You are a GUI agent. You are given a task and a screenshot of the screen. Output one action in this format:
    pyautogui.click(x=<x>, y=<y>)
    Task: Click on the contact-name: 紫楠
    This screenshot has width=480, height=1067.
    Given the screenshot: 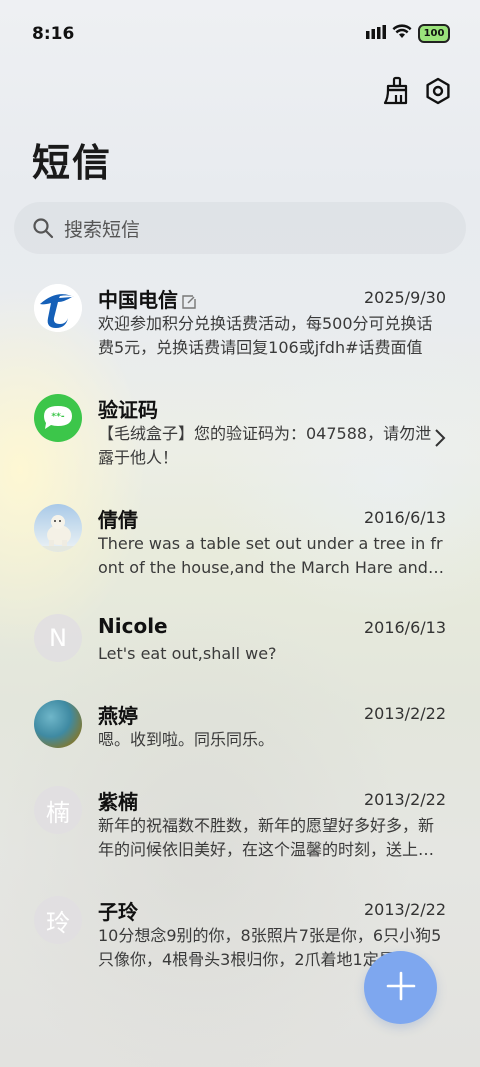 What is the action you would take?
    pyautogui.click(x=118, y=802)
    